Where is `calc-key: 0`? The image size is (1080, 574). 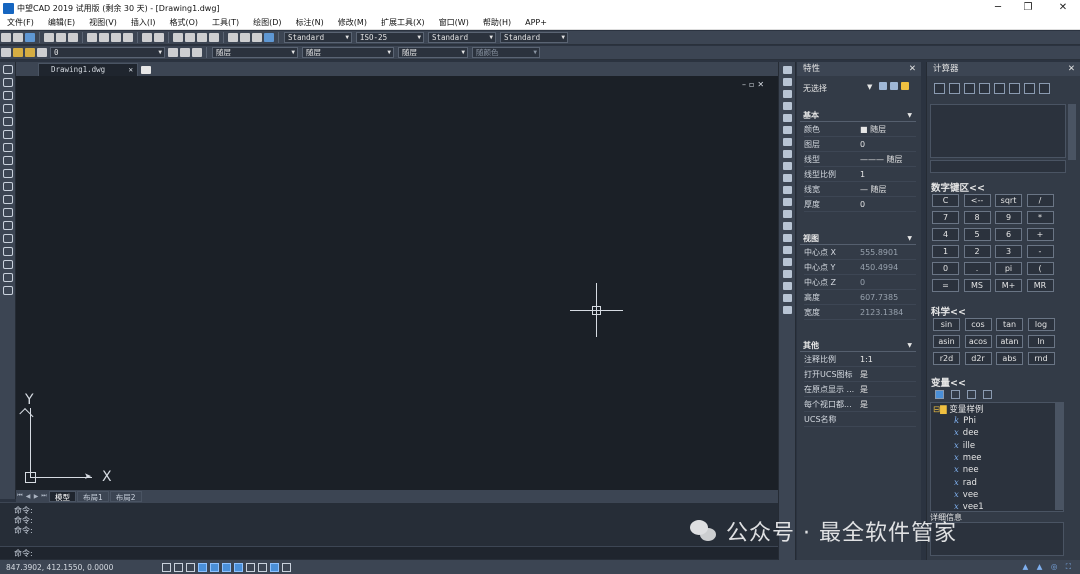
calc-key: 0 is located at coordinates (945, 268).